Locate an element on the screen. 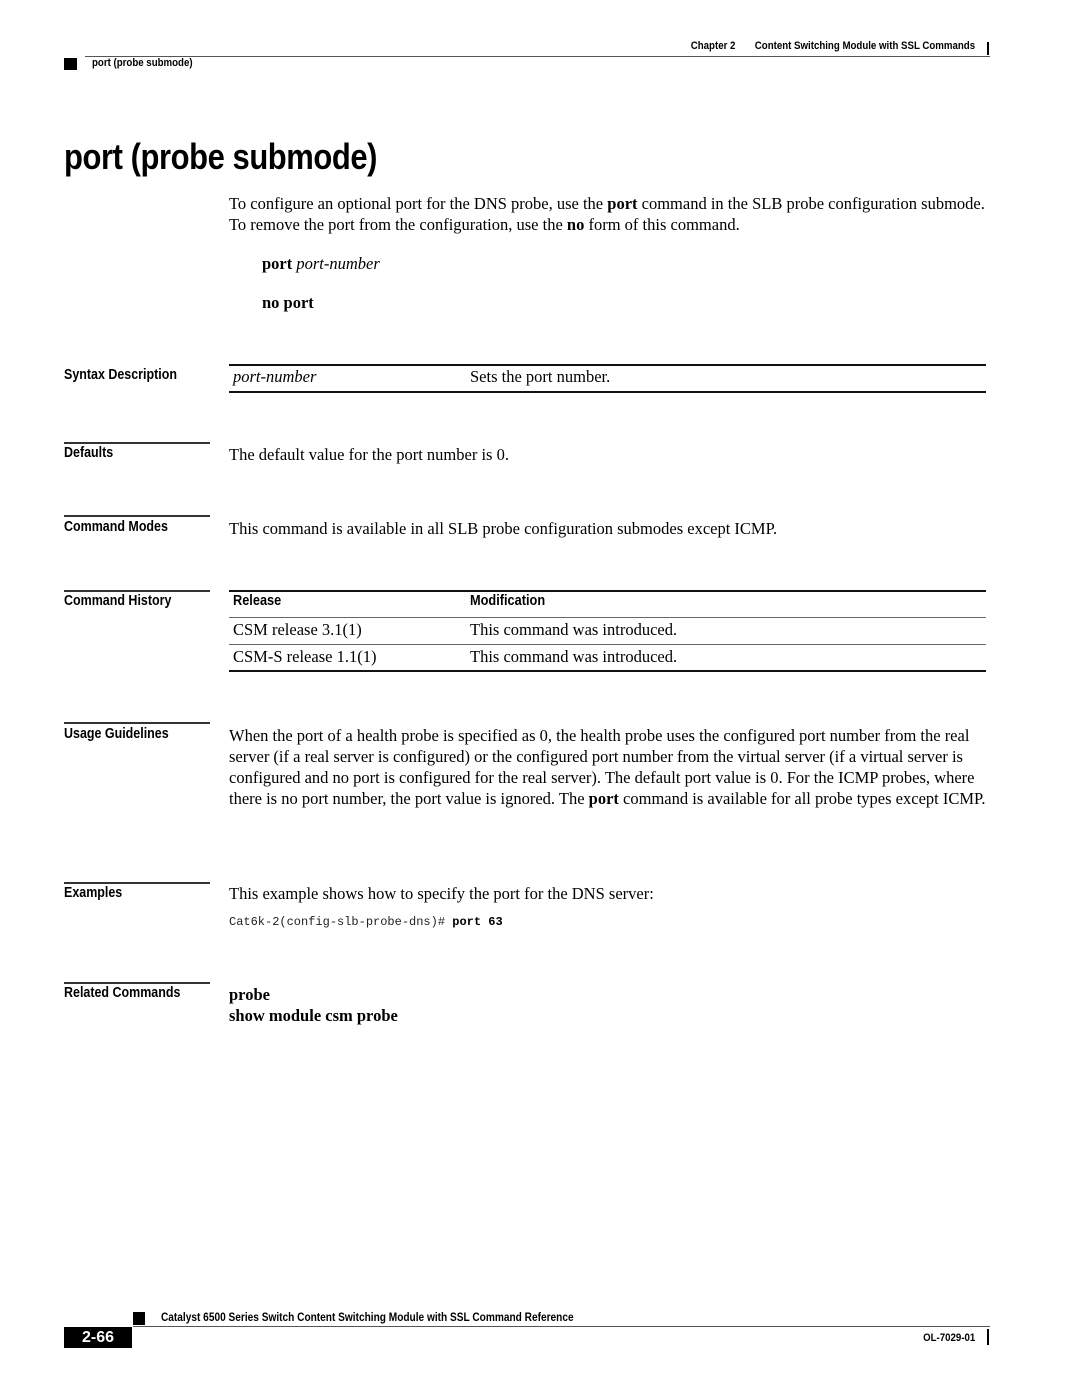 The width and height of the screenshot is (1080, 1397). footer-marker-bar is located at coordinates (988, 1337).